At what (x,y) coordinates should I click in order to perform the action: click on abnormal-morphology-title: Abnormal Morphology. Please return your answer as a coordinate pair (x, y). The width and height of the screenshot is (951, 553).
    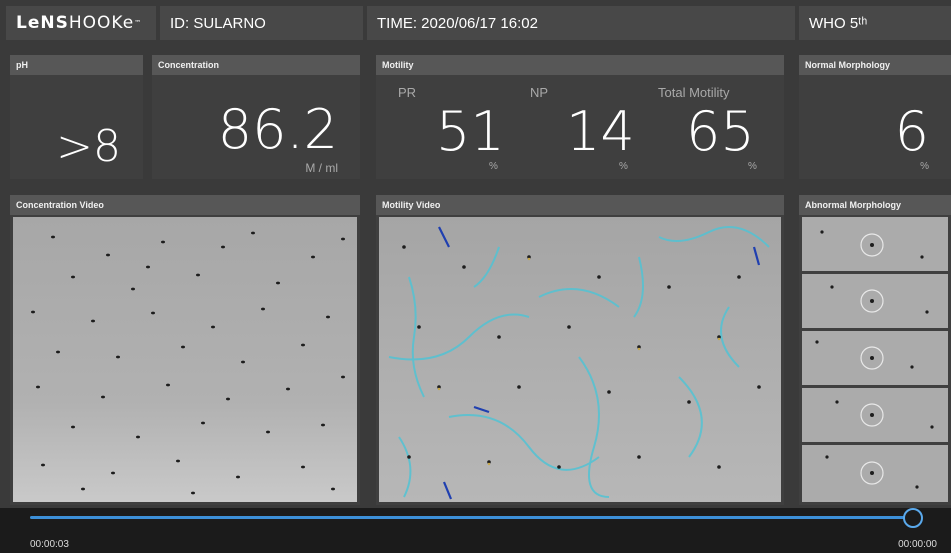
    Looking at the image, I should click on (875, 205).